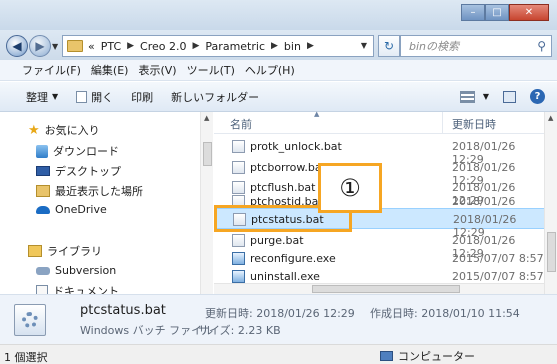 This screenshot has width=557, height=364. I want to click on organize-label: 整理, so click(37, 97).